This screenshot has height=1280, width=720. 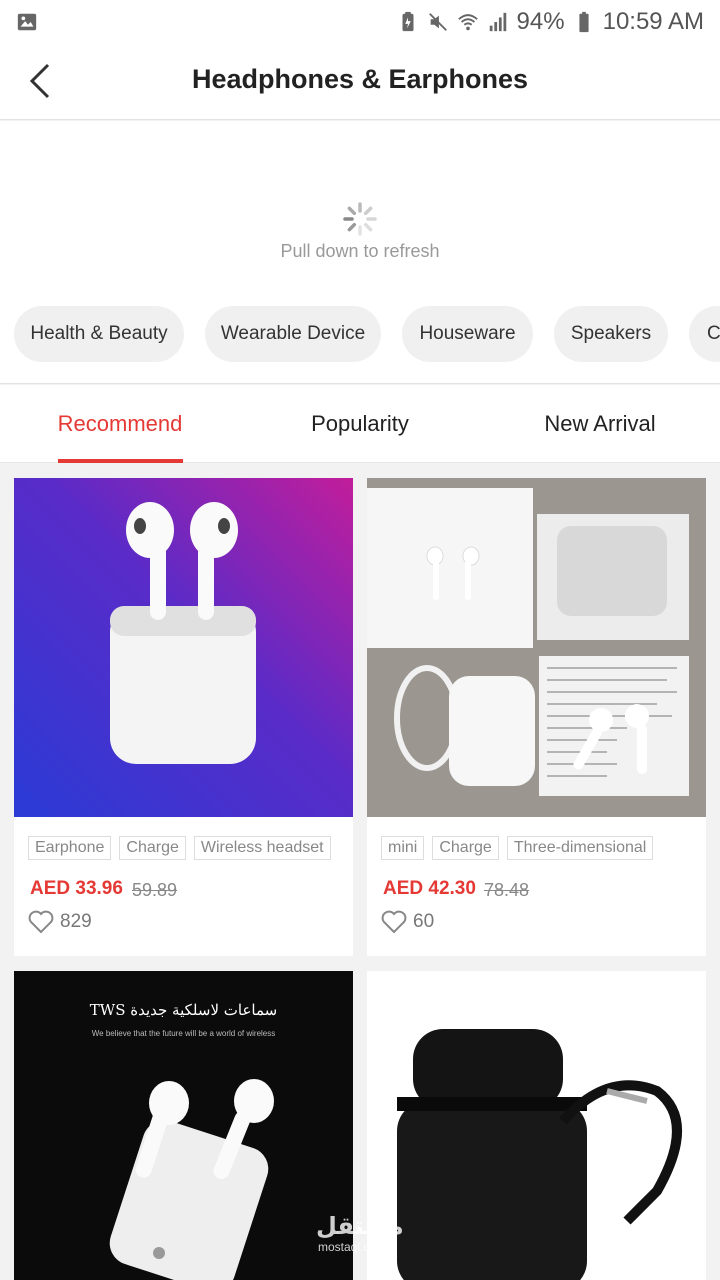 I want to click on status-bar: 94% 10:59 AM, so click(x=360, y=22).